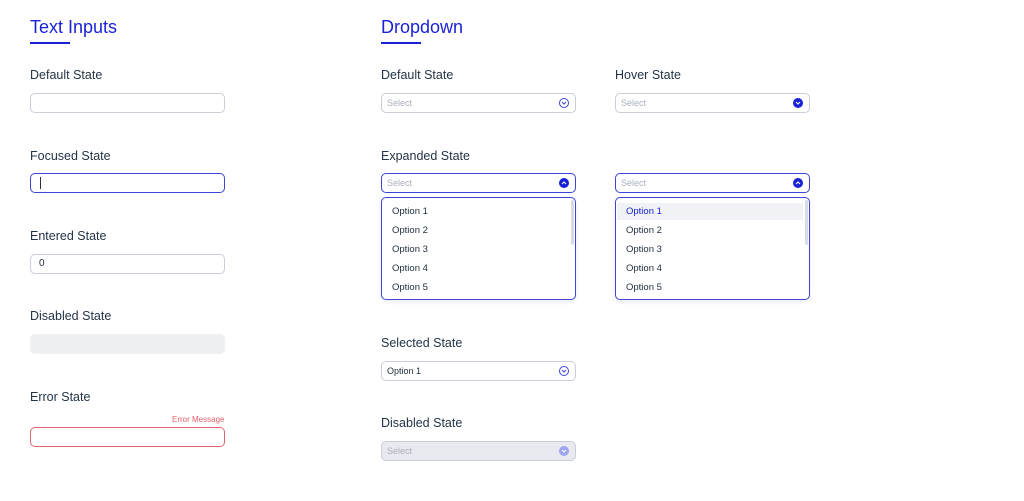 The image size is (1024, 501). I want to click on text-inputs-title: Text Inputs, so click(74, 30).